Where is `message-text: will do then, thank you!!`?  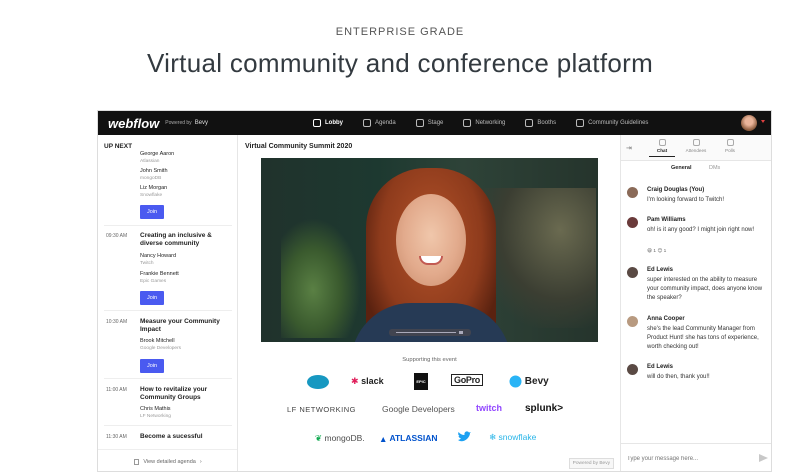
message-text: will do then, thank you!! is located at coordinates (678, 377).